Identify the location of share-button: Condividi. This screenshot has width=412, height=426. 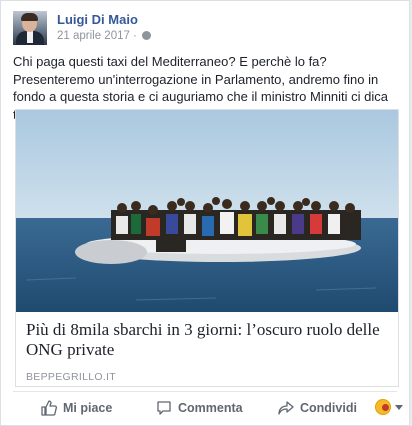
(317, 408).